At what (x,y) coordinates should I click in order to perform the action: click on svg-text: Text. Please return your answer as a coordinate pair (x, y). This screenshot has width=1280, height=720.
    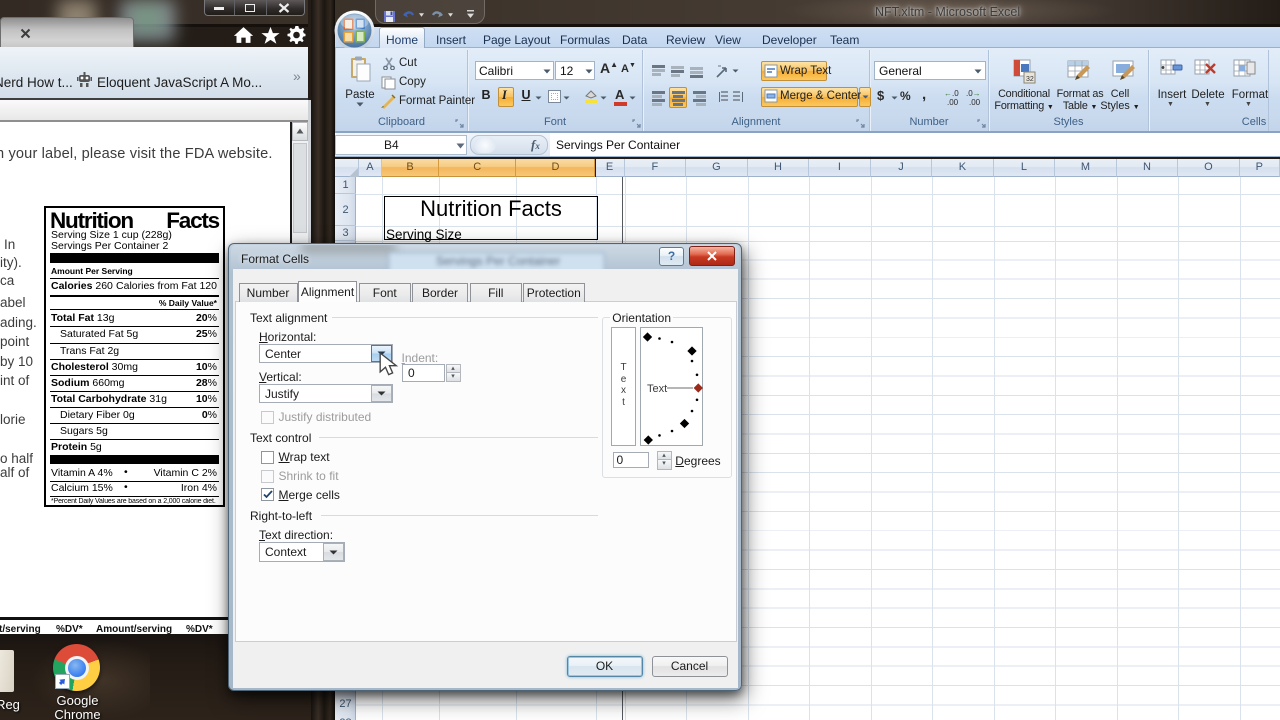
    Looking at the image, I should click on (657, 389).